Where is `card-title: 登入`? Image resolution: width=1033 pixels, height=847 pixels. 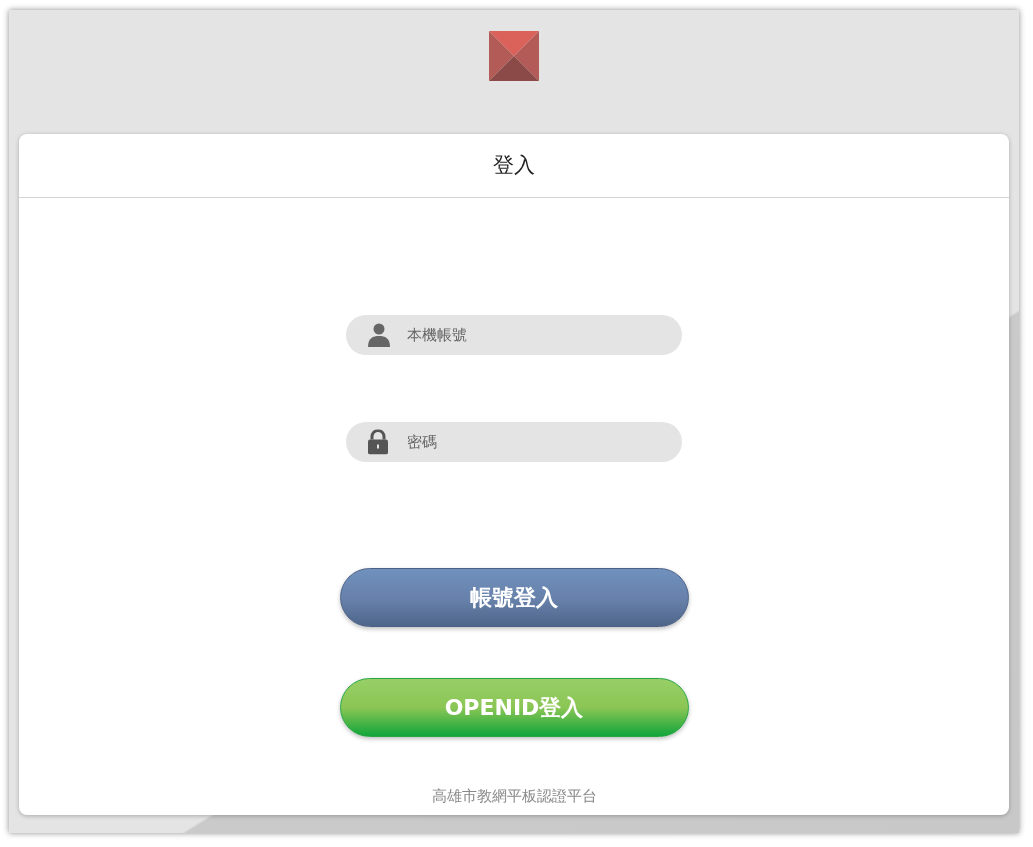
card-title: 登入 is located at coordinates (514, 165).